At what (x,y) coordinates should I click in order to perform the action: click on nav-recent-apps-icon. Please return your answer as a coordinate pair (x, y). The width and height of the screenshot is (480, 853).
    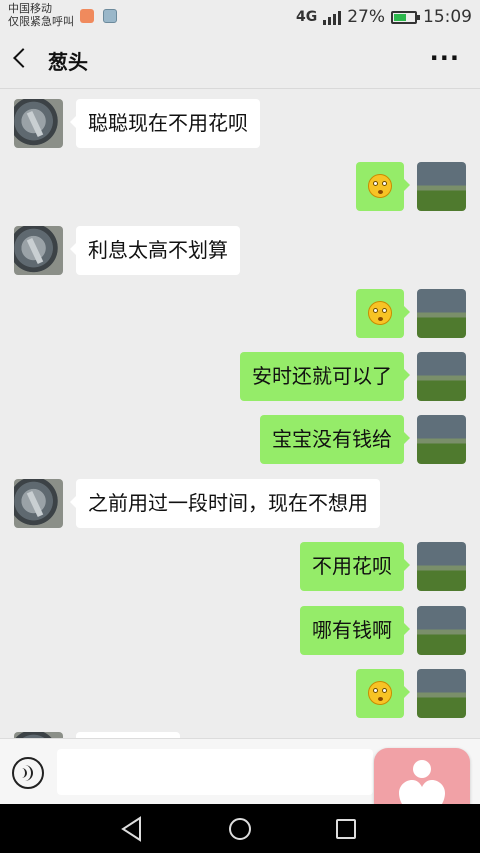
    Looking at the image, I should click on (346, 829).